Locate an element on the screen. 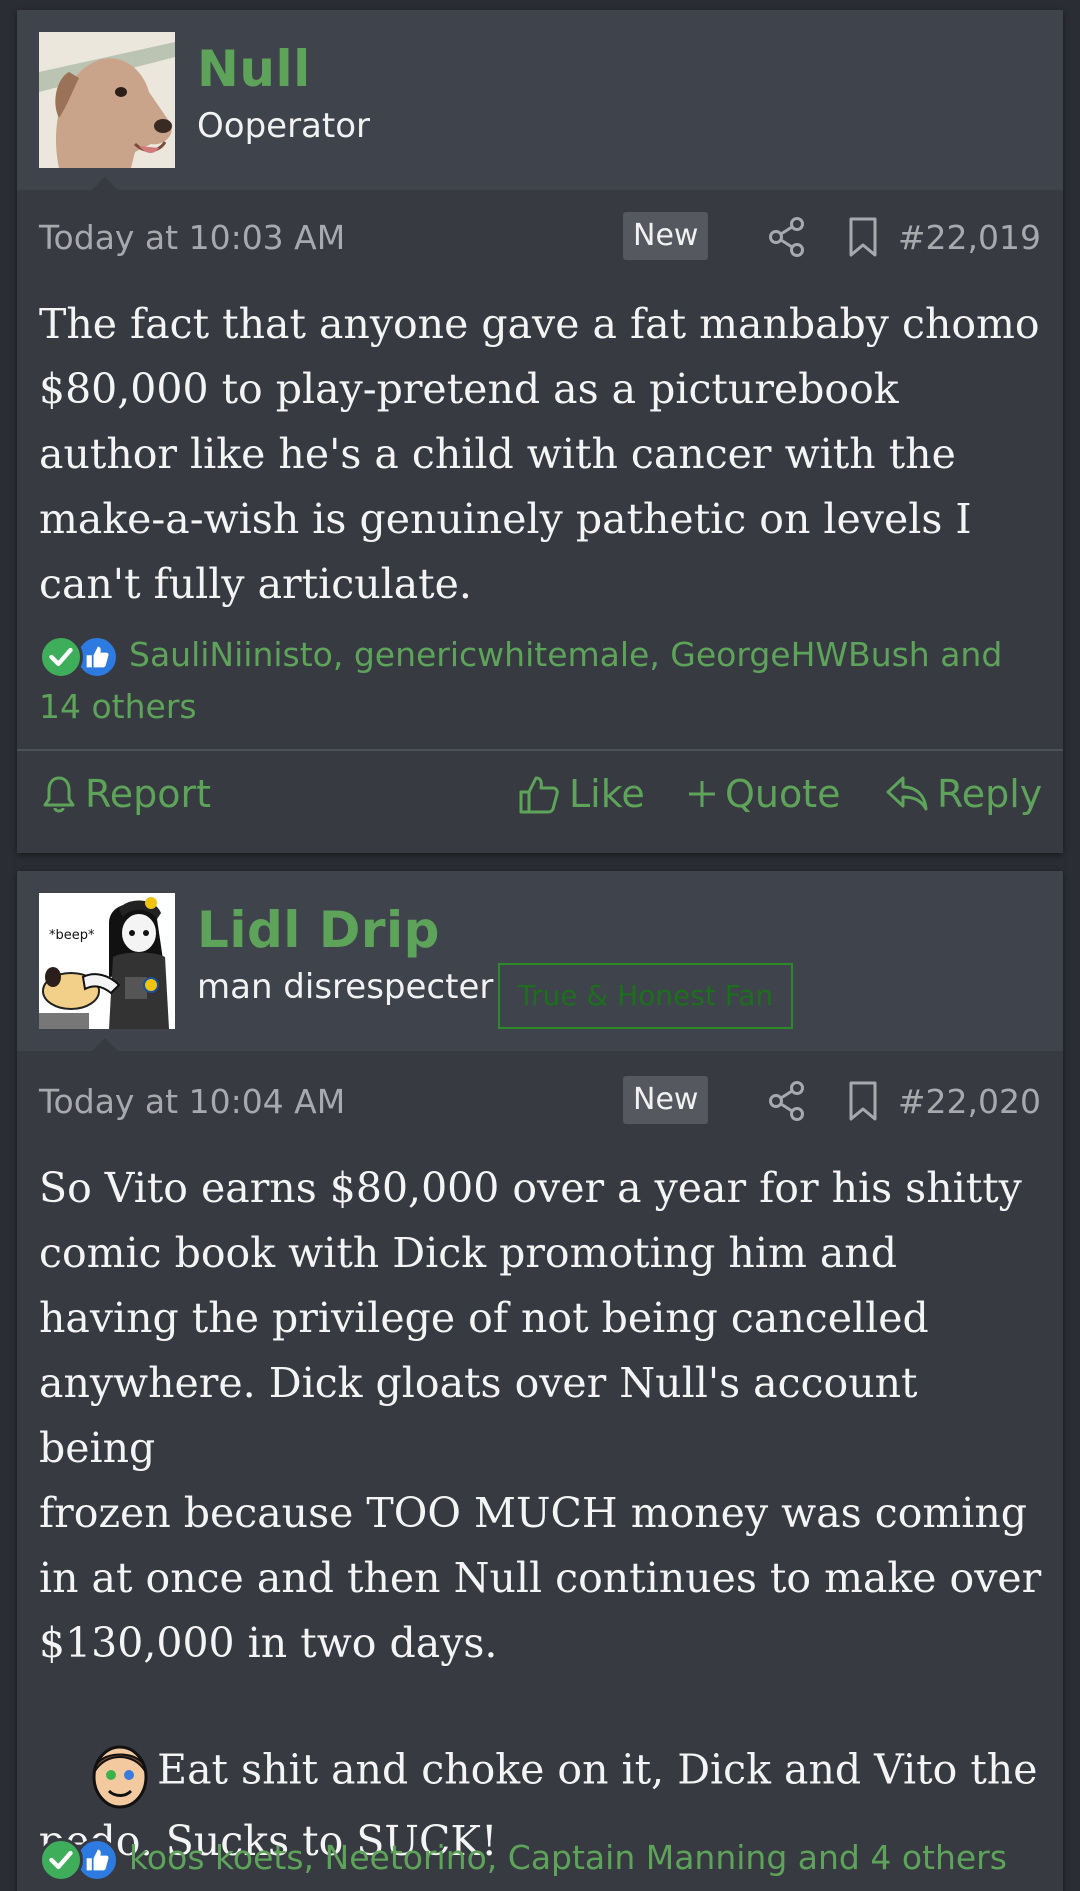  post-date: Today at 10:03 AM is located at coordinates (192, 237).